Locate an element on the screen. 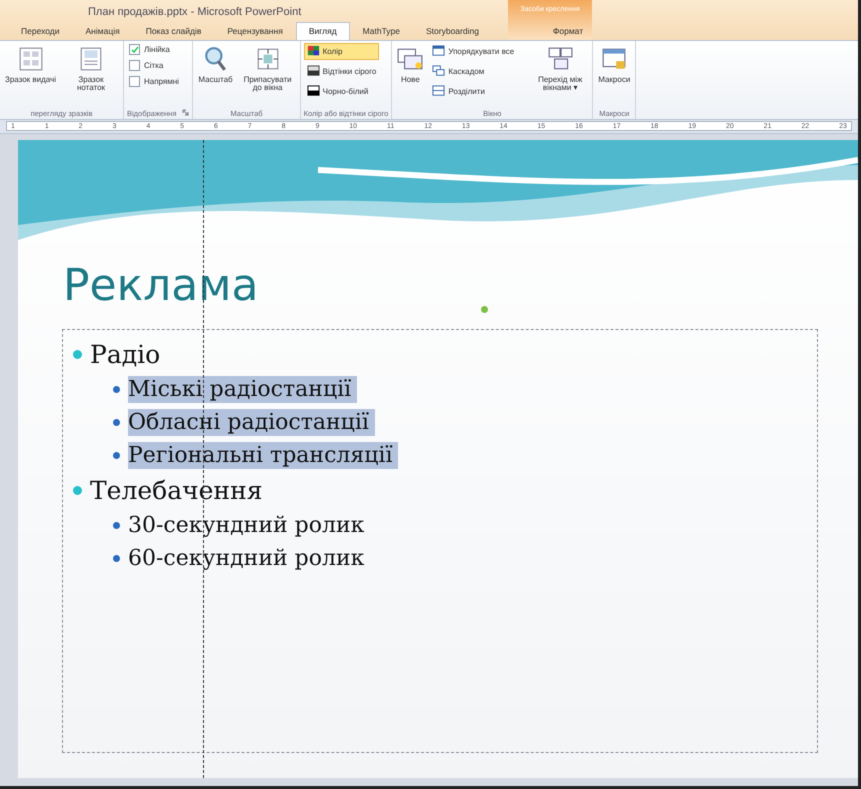 Image resolution: width=861 pixels, height=789 pixels. checkbox-label: Лінійка is located at coordinates (157, 49).